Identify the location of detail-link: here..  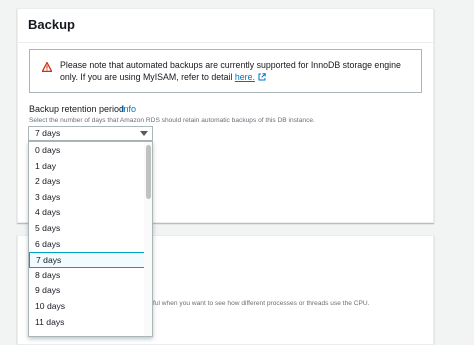
(245, 77).